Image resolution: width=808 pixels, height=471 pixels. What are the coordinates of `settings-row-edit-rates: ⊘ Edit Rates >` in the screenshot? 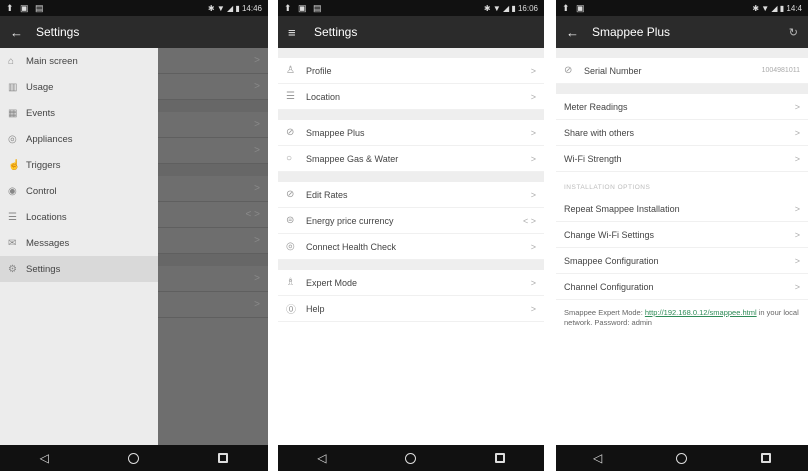 It's located at (411, 195).